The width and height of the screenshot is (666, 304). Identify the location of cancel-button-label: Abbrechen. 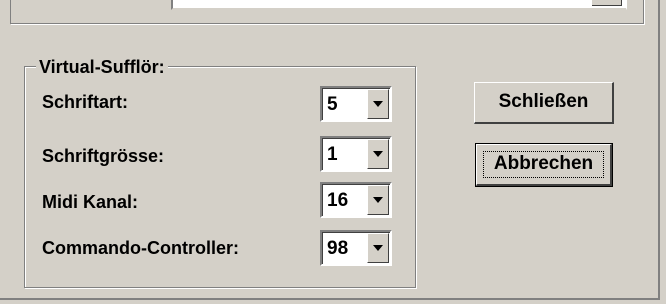
(543, 163).